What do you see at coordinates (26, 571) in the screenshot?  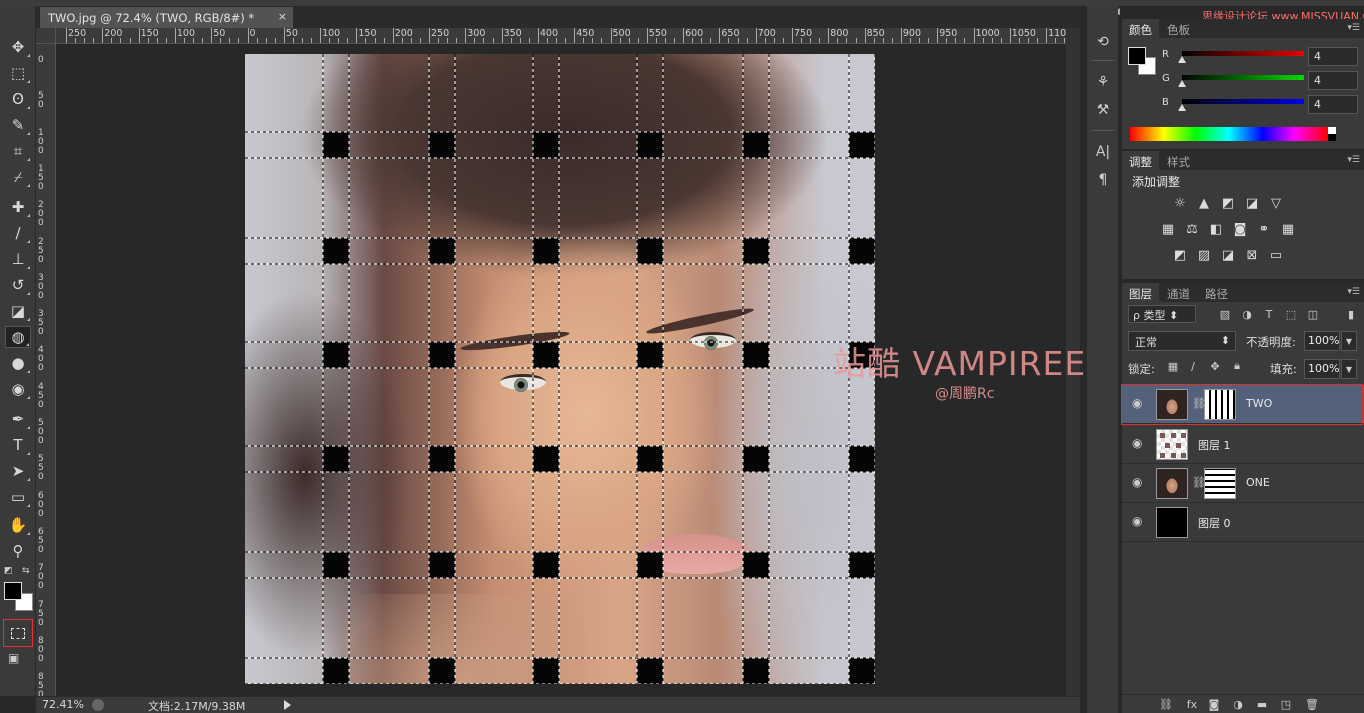 I see `swap-colors-icon: ⇆` at bounding box center [26, 571].